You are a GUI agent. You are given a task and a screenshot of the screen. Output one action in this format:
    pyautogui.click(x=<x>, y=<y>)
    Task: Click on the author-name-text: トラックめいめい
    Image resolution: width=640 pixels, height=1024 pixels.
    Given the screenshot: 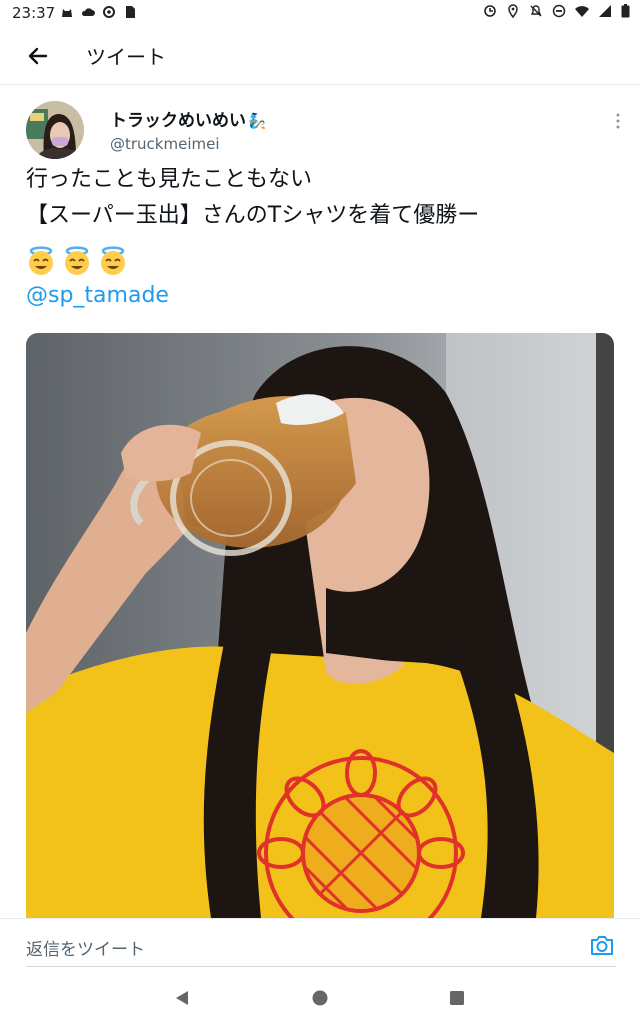 What is the action you would take?
    pyautogui.click(x=178, y=121)
    